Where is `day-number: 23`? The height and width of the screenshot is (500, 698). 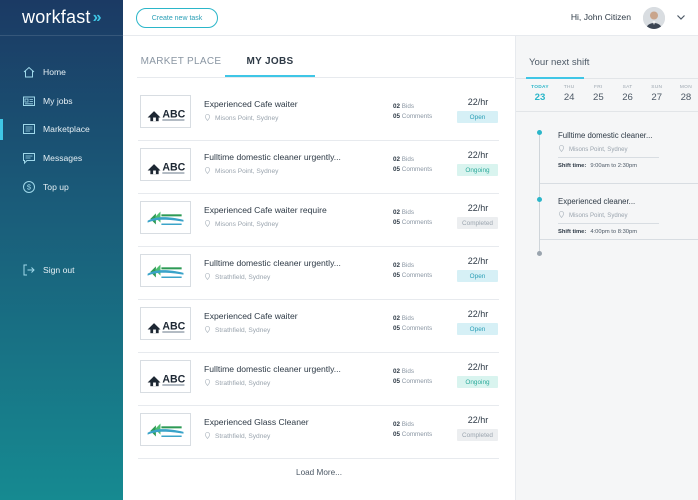 day-number: 23 is located at coordinates (540, 97).